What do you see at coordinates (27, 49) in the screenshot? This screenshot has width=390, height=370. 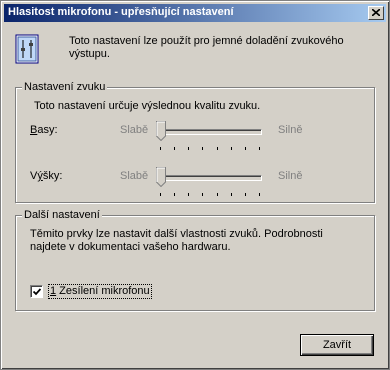 I see `settings-info-icon` at bounding box center [27, 49].